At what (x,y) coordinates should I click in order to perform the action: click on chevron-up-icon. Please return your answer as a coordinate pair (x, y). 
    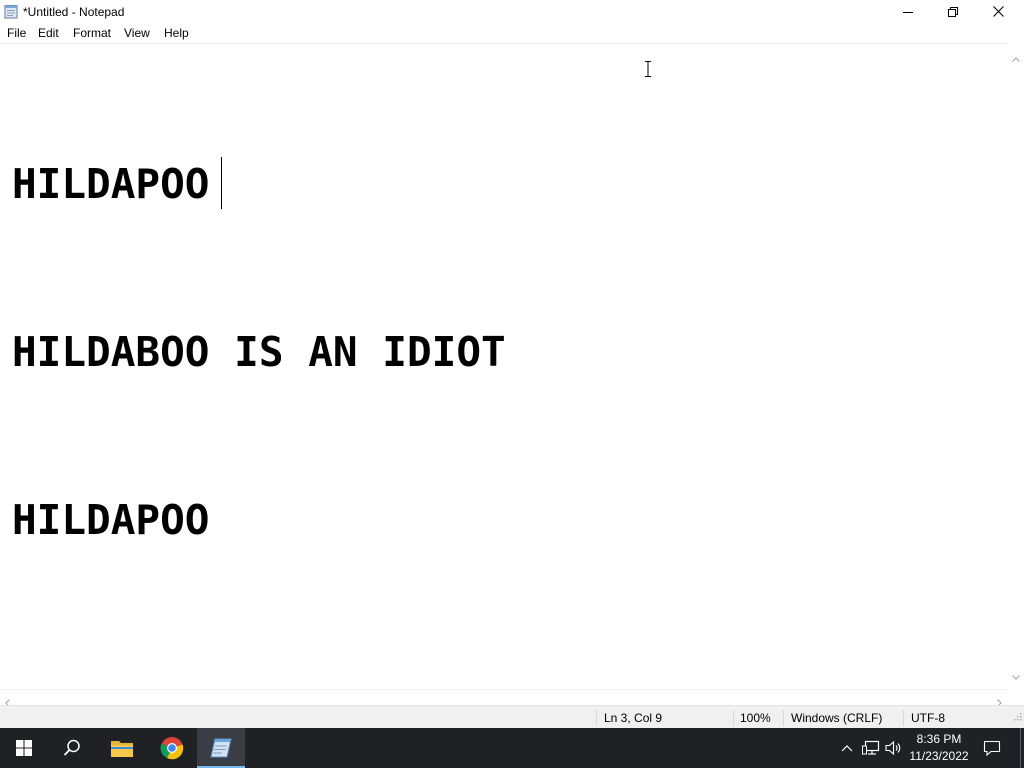
    Looking at the image, I should click on (847, 748).